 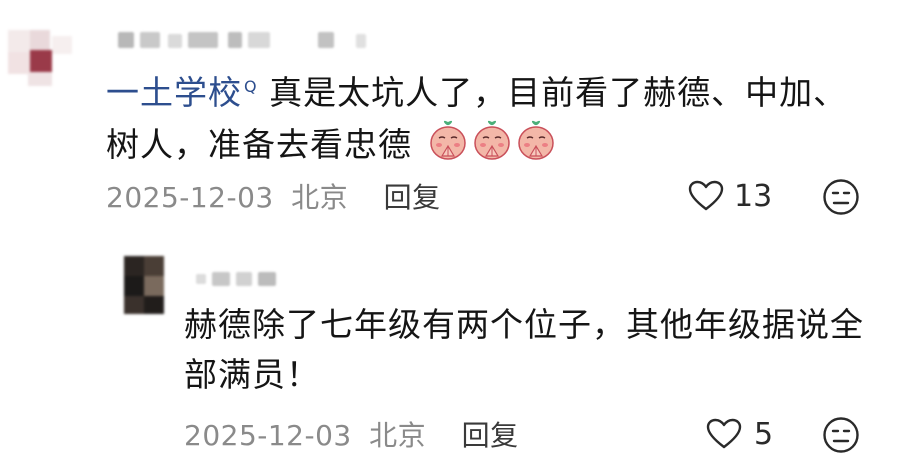 I want to click on reply-text-line1: 赫德除了七年级有两个位子，其他年级据说全, so click(x=524, y=324).